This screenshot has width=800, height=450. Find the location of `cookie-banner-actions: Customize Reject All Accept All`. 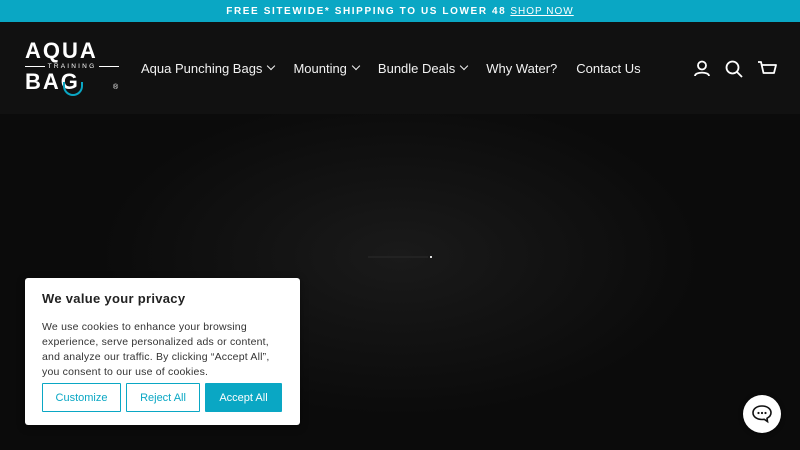

cookie-banner-actions: Customize Reject All Accept All is located at coordinates (162, 397).